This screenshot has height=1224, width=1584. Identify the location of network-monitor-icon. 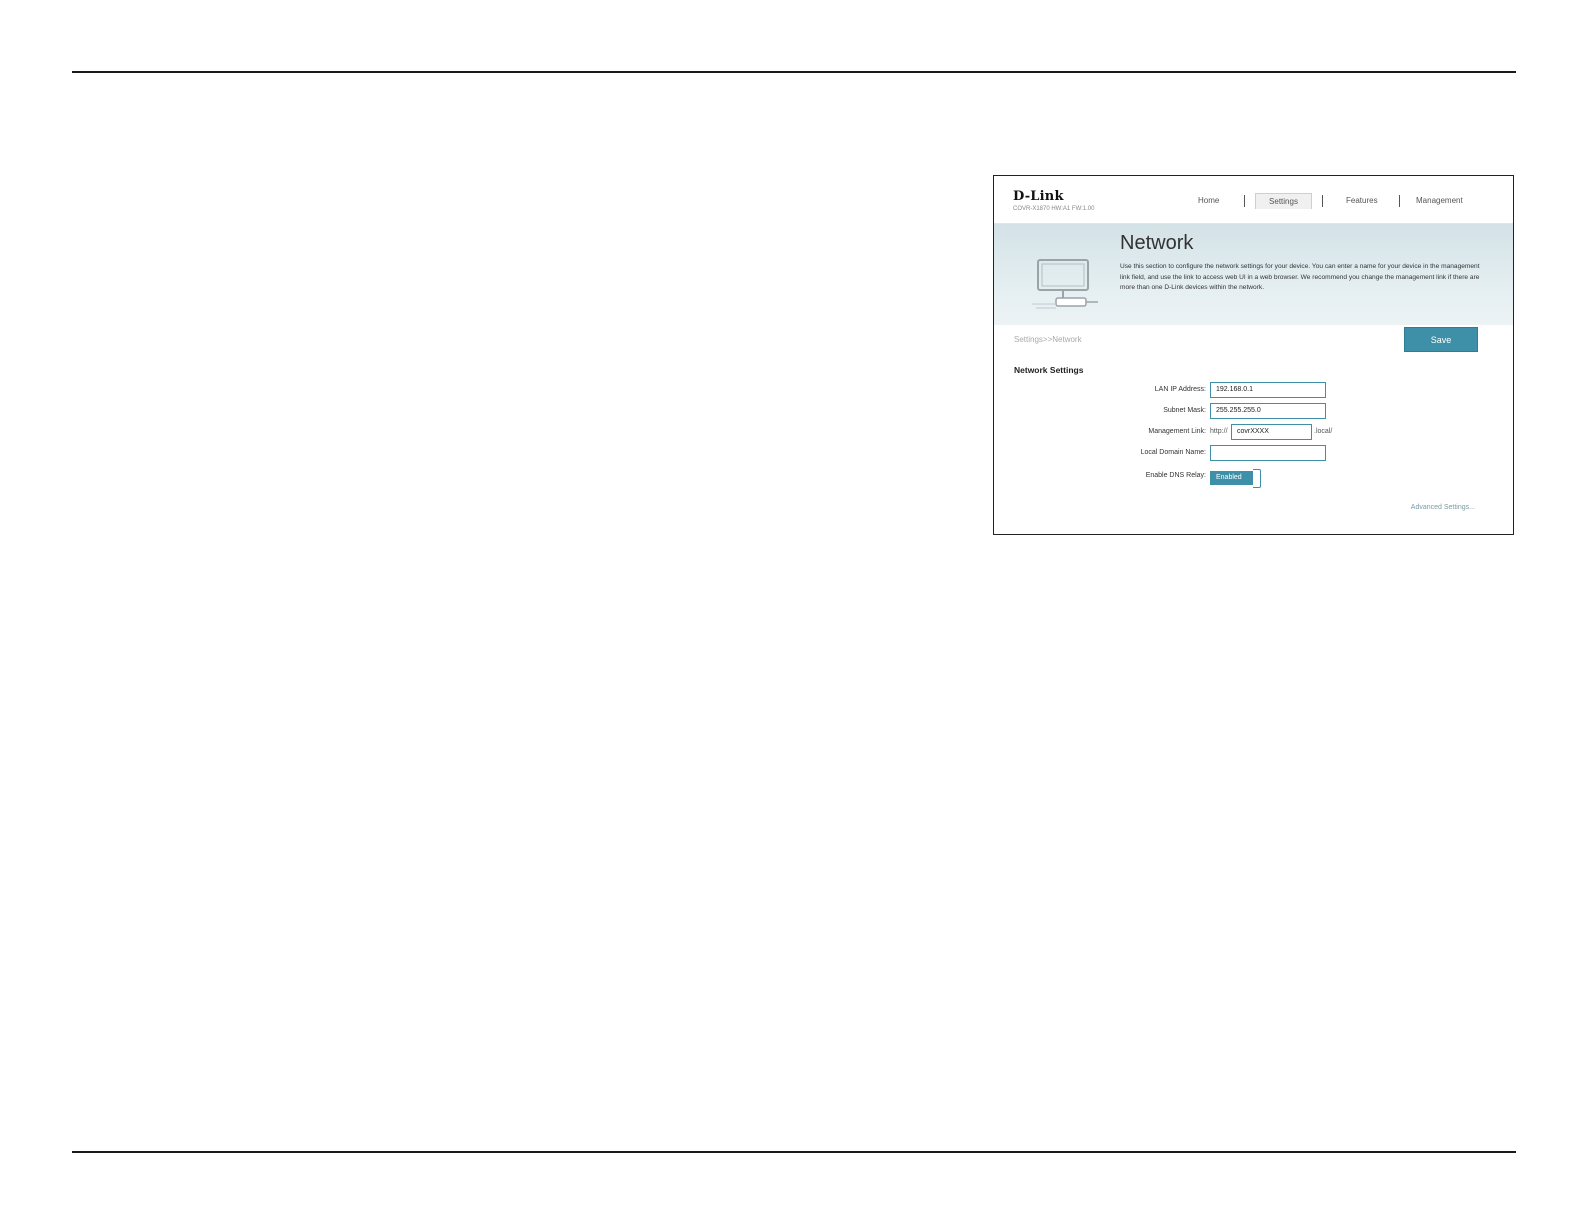
(1065, 284).